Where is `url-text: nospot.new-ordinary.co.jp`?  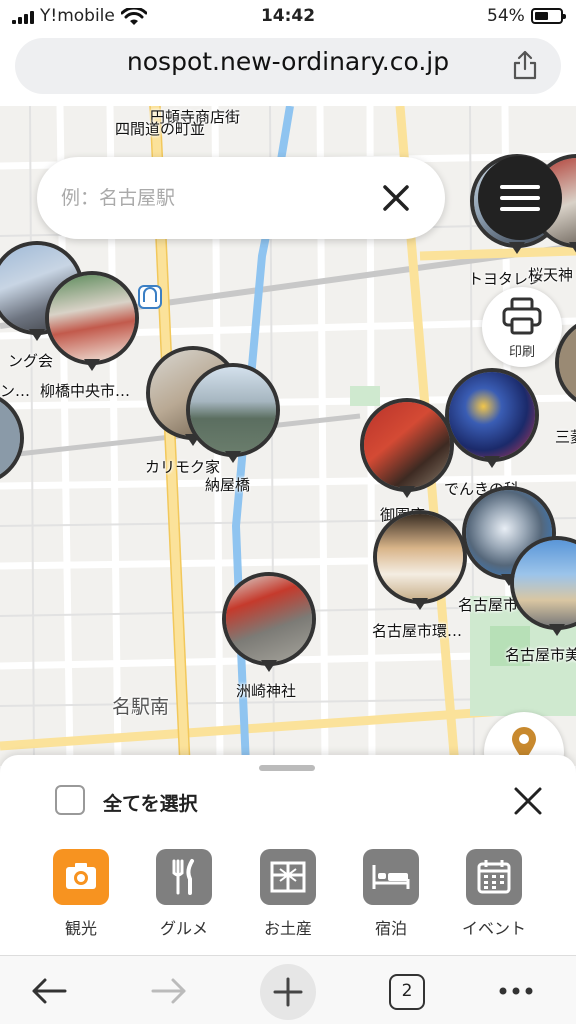 url-text: nospot.new-ordinary.co.jp is located at coordinates (288, 61).